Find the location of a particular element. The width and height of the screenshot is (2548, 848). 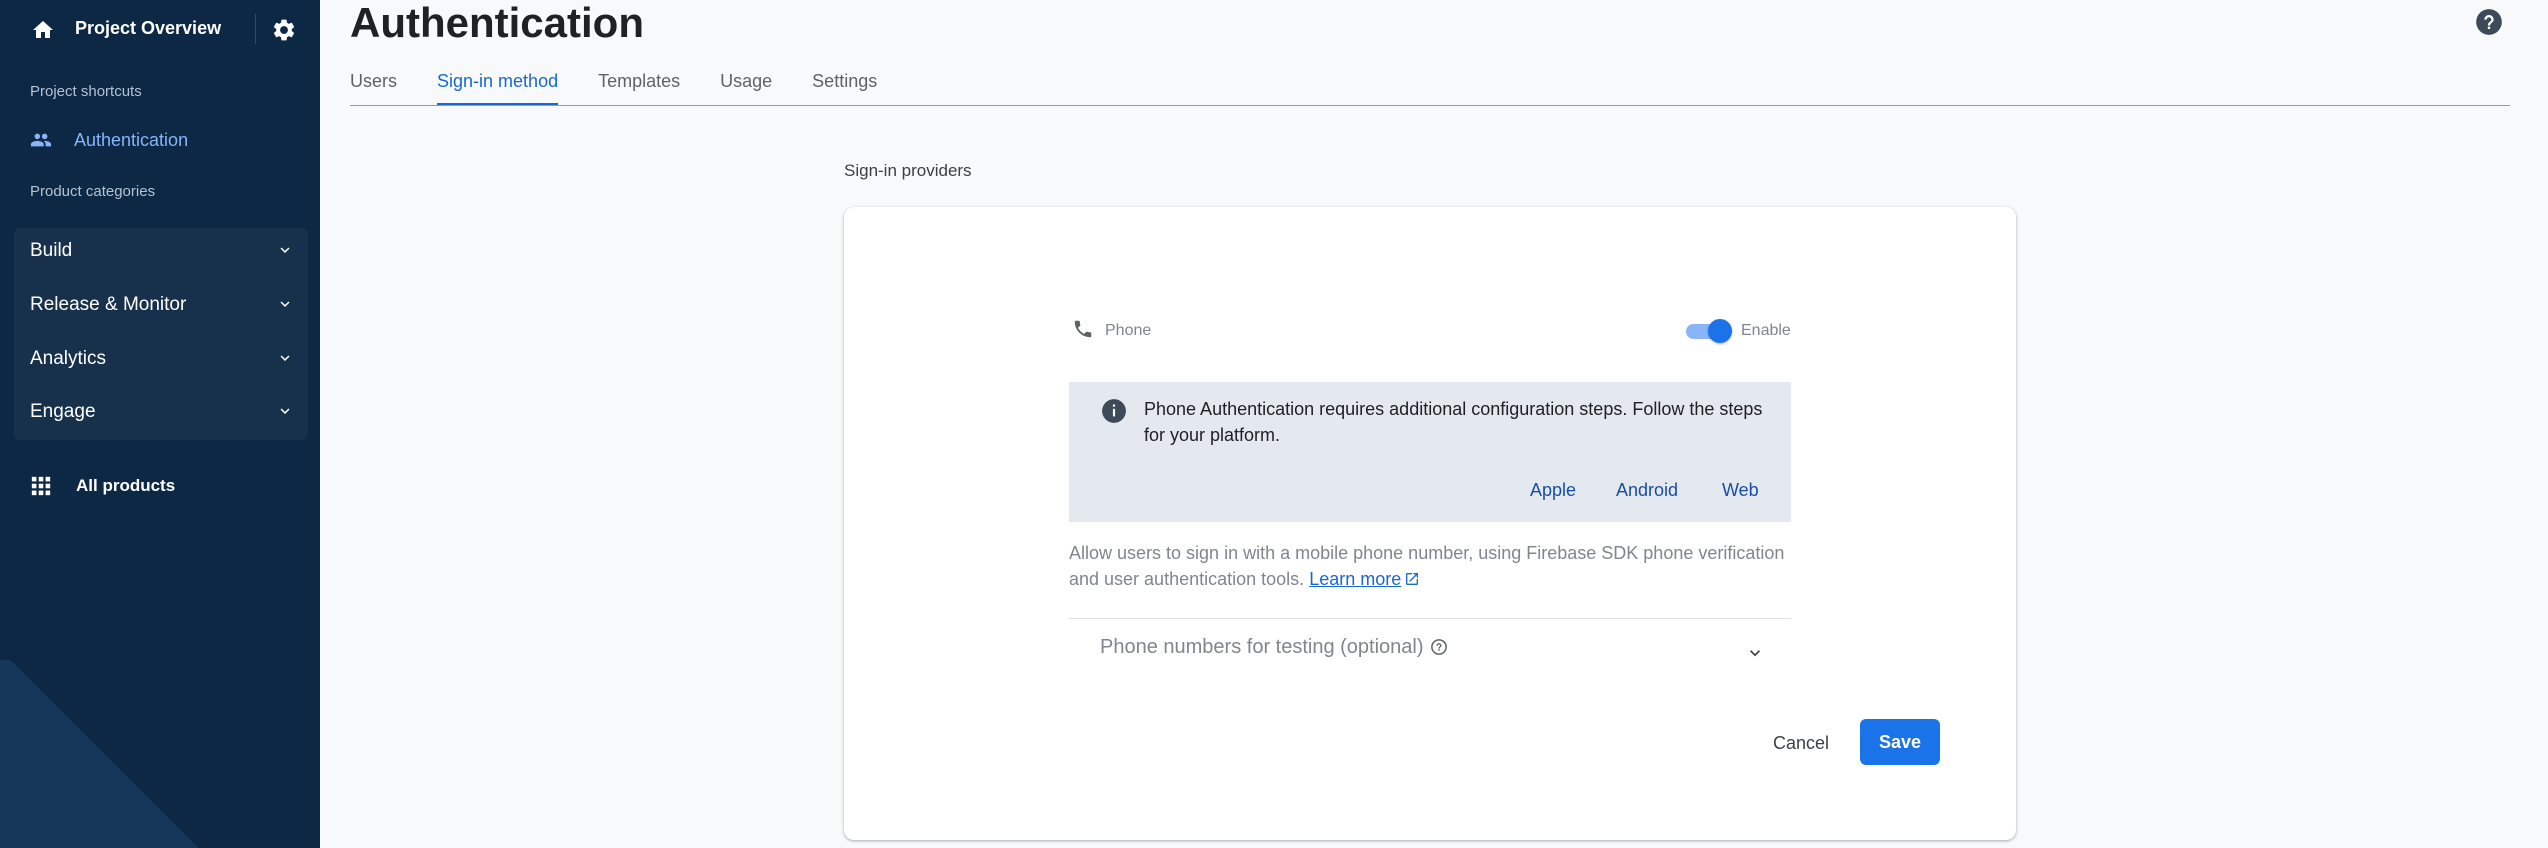

all-products-link: All products is located at coordinates (102, 486).